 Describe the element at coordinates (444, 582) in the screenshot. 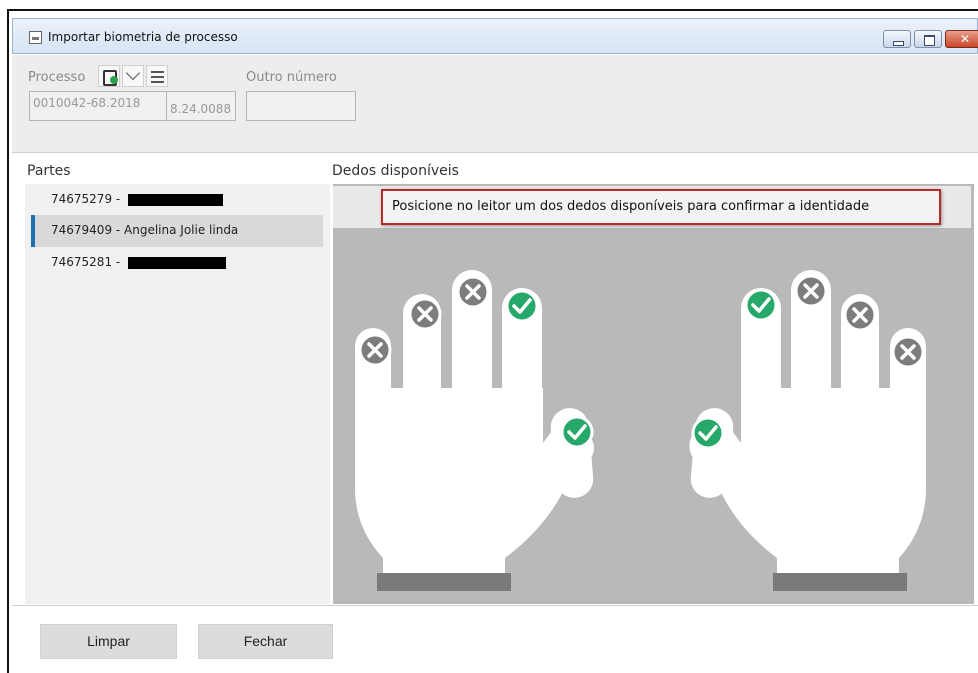

I see `left-wrist-band` at that location.